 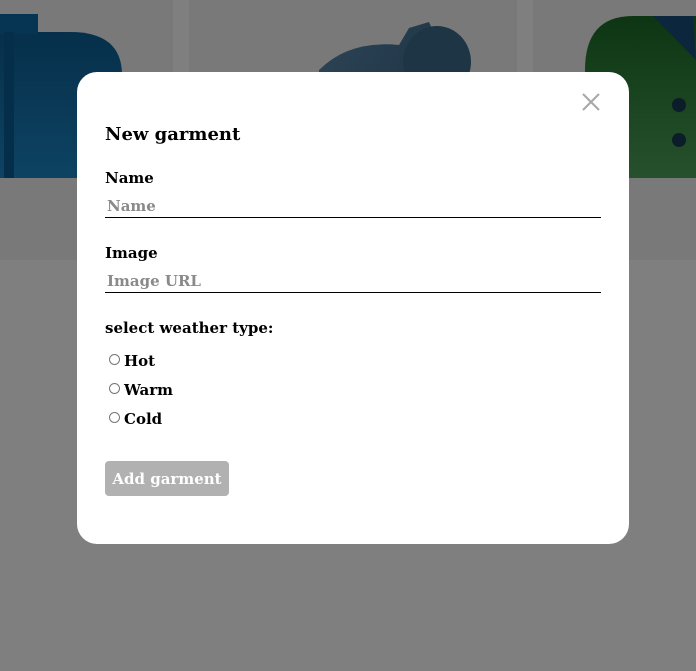 I want to click on close-button, so click(x=591, y=102).